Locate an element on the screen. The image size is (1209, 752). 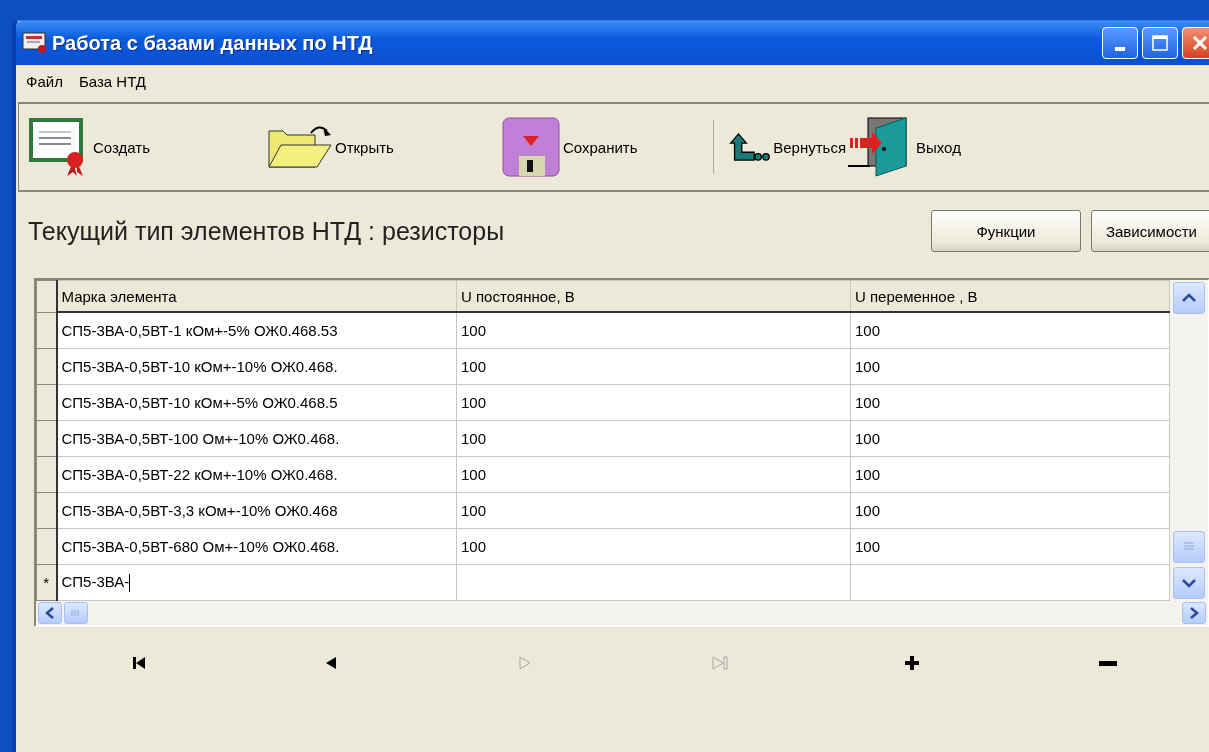
table-cell: СП5-3ВА-0,5ВТ-10 кОм+-10% ОЖ0.468. is located at coordinates (256, 366).